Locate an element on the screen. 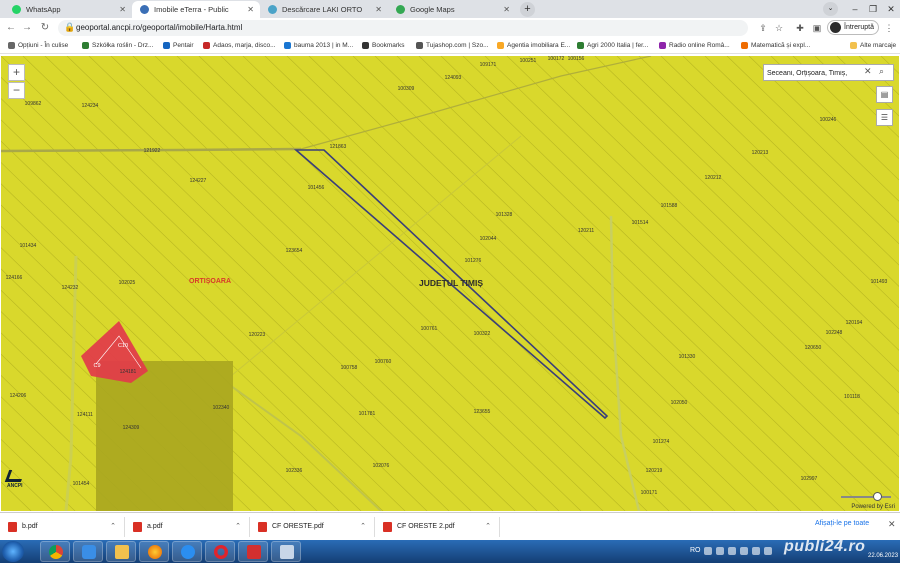 The image size is (900, 563). minimize-button: – is located at coordinates (855, 9).